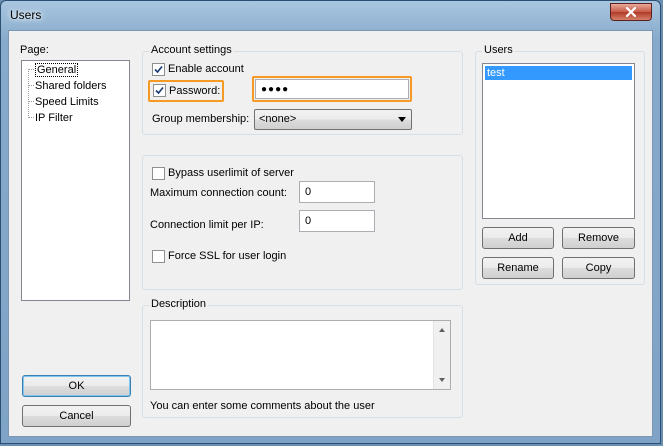 This screenshot has height=446, width=663. I want to click on description-textarea, so click(300, 355).